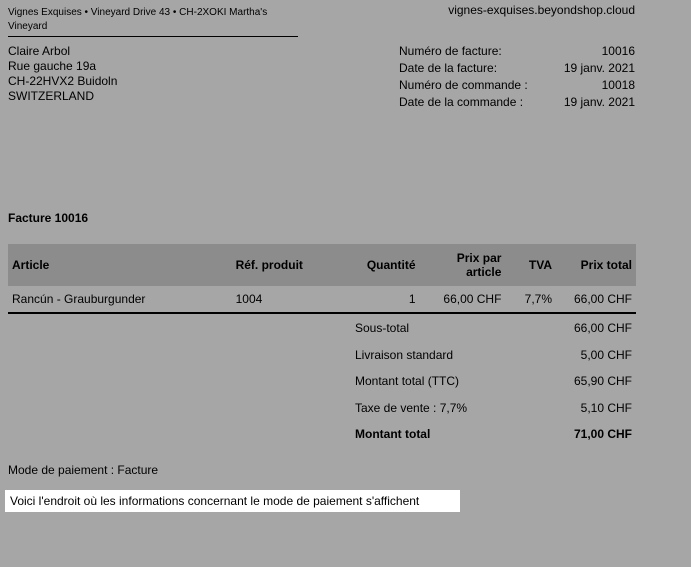 The width and height of the screenshot is (691, 567). What do you see at coordinates (290, 300) in the screenshot?
I see `cell-ref: 1004` at bounding box center [290, 300].